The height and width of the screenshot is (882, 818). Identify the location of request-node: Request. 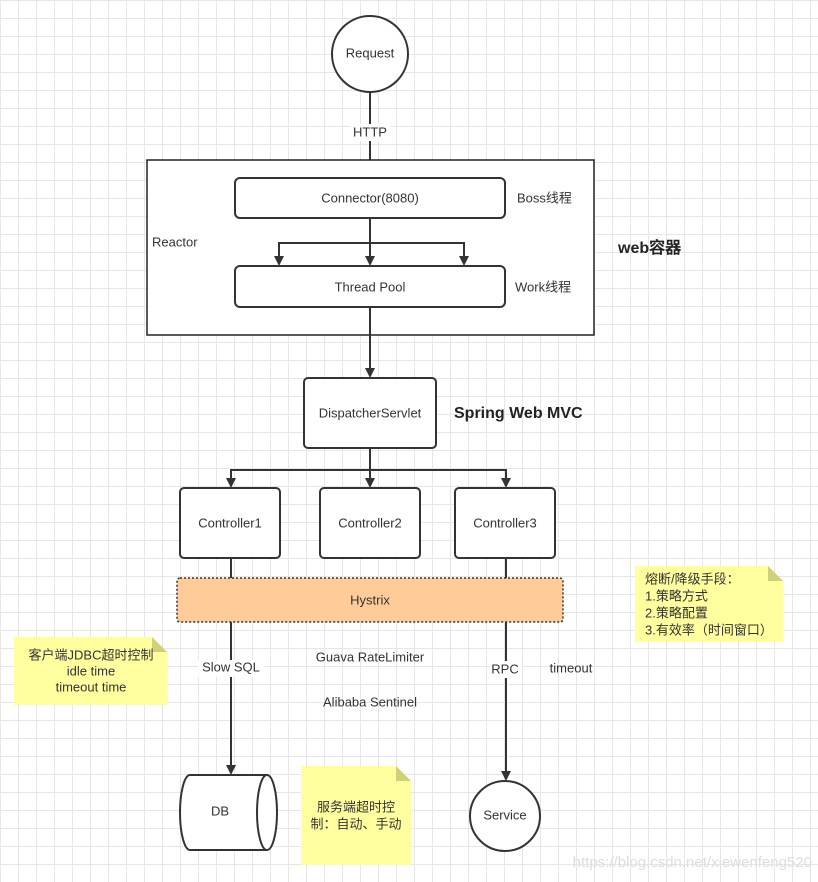
(370, 54).